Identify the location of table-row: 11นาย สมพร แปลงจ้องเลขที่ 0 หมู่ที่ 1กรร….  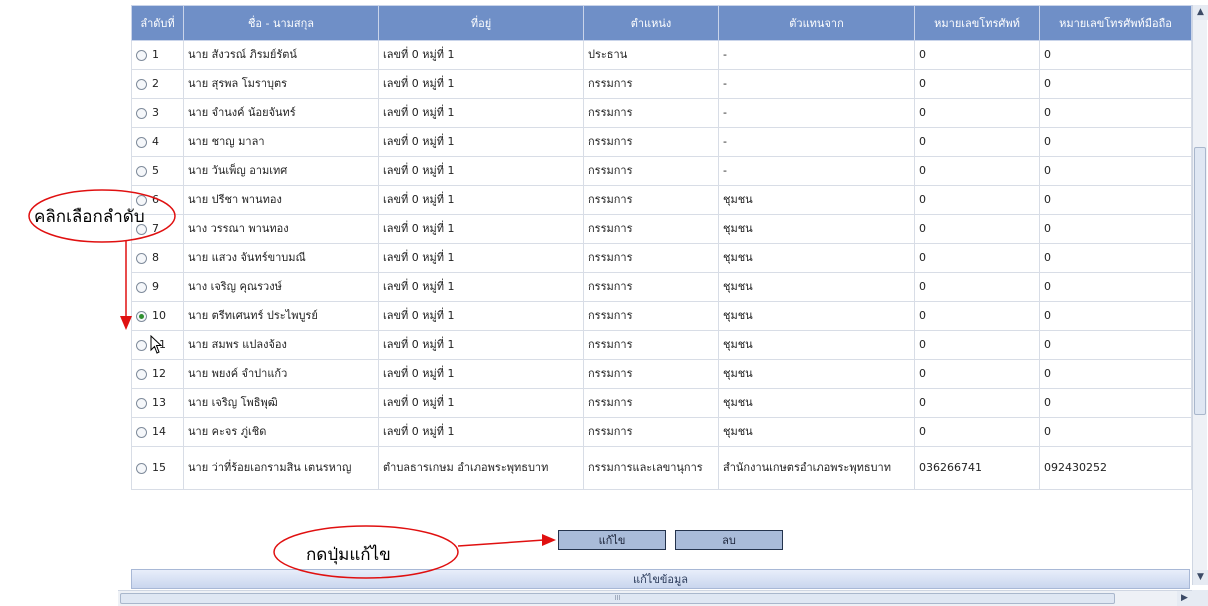
(661, 345).